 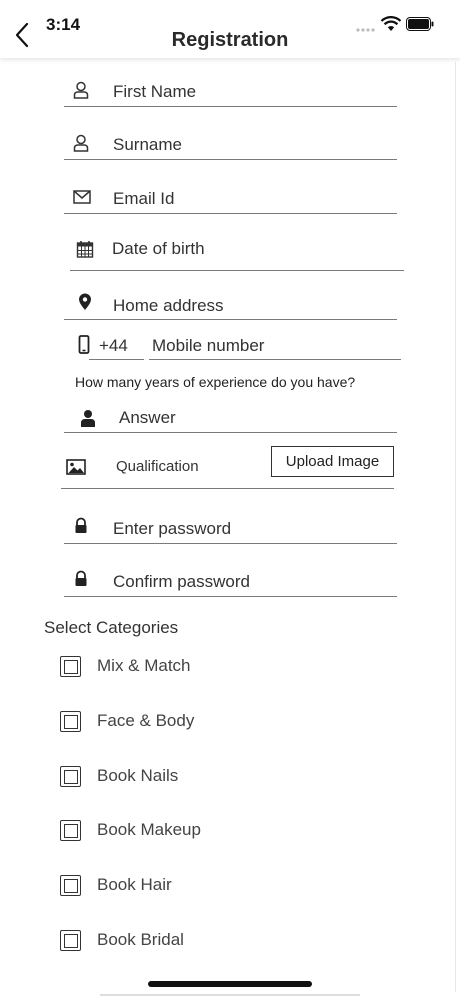 What do you see at coordinates (230, 91) in the screenshot?
I see `first-name-field: First Name` at bounding box center [230, 91].